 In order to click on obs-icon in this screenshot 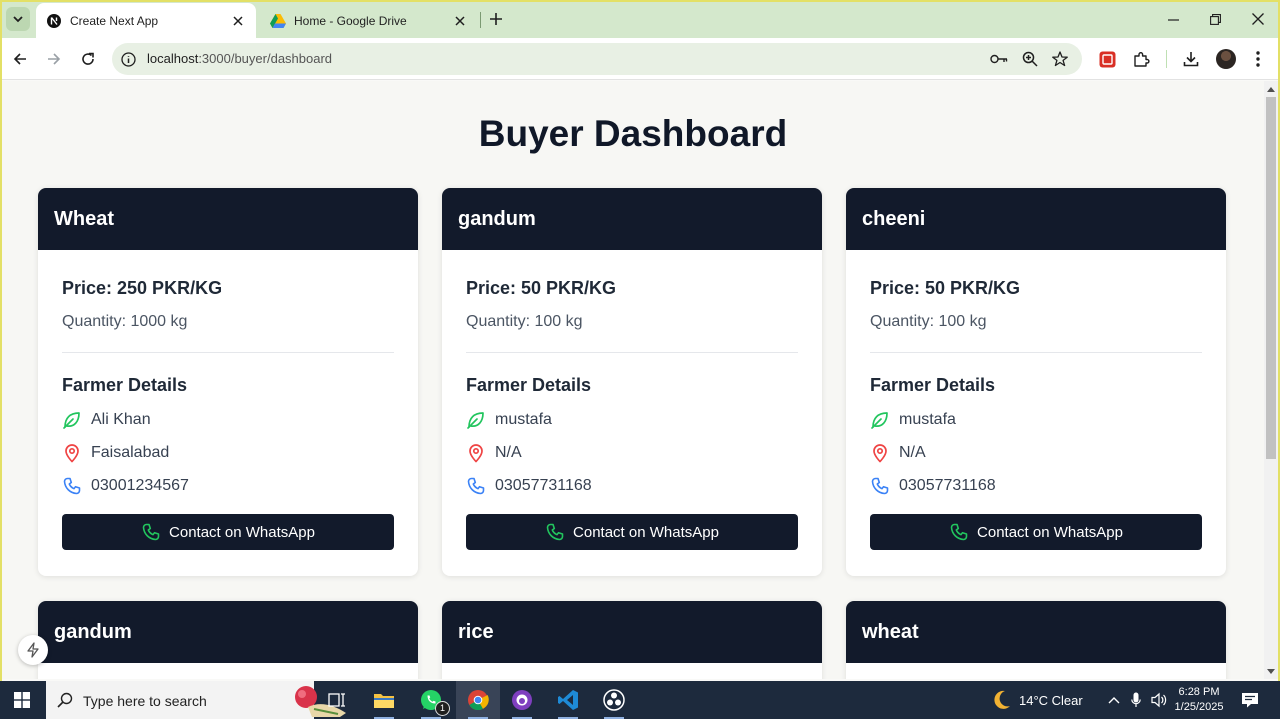, I will do `click(614, 700)`.